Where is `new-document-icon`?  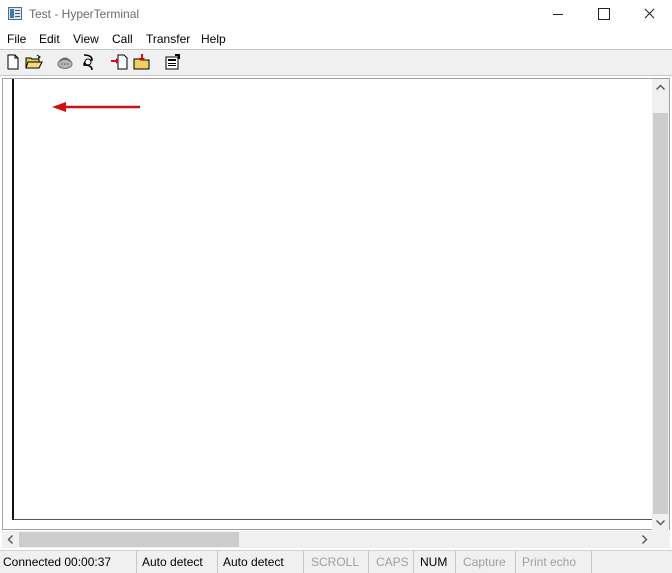
new-document-icon is located at coordinates (13, 62).